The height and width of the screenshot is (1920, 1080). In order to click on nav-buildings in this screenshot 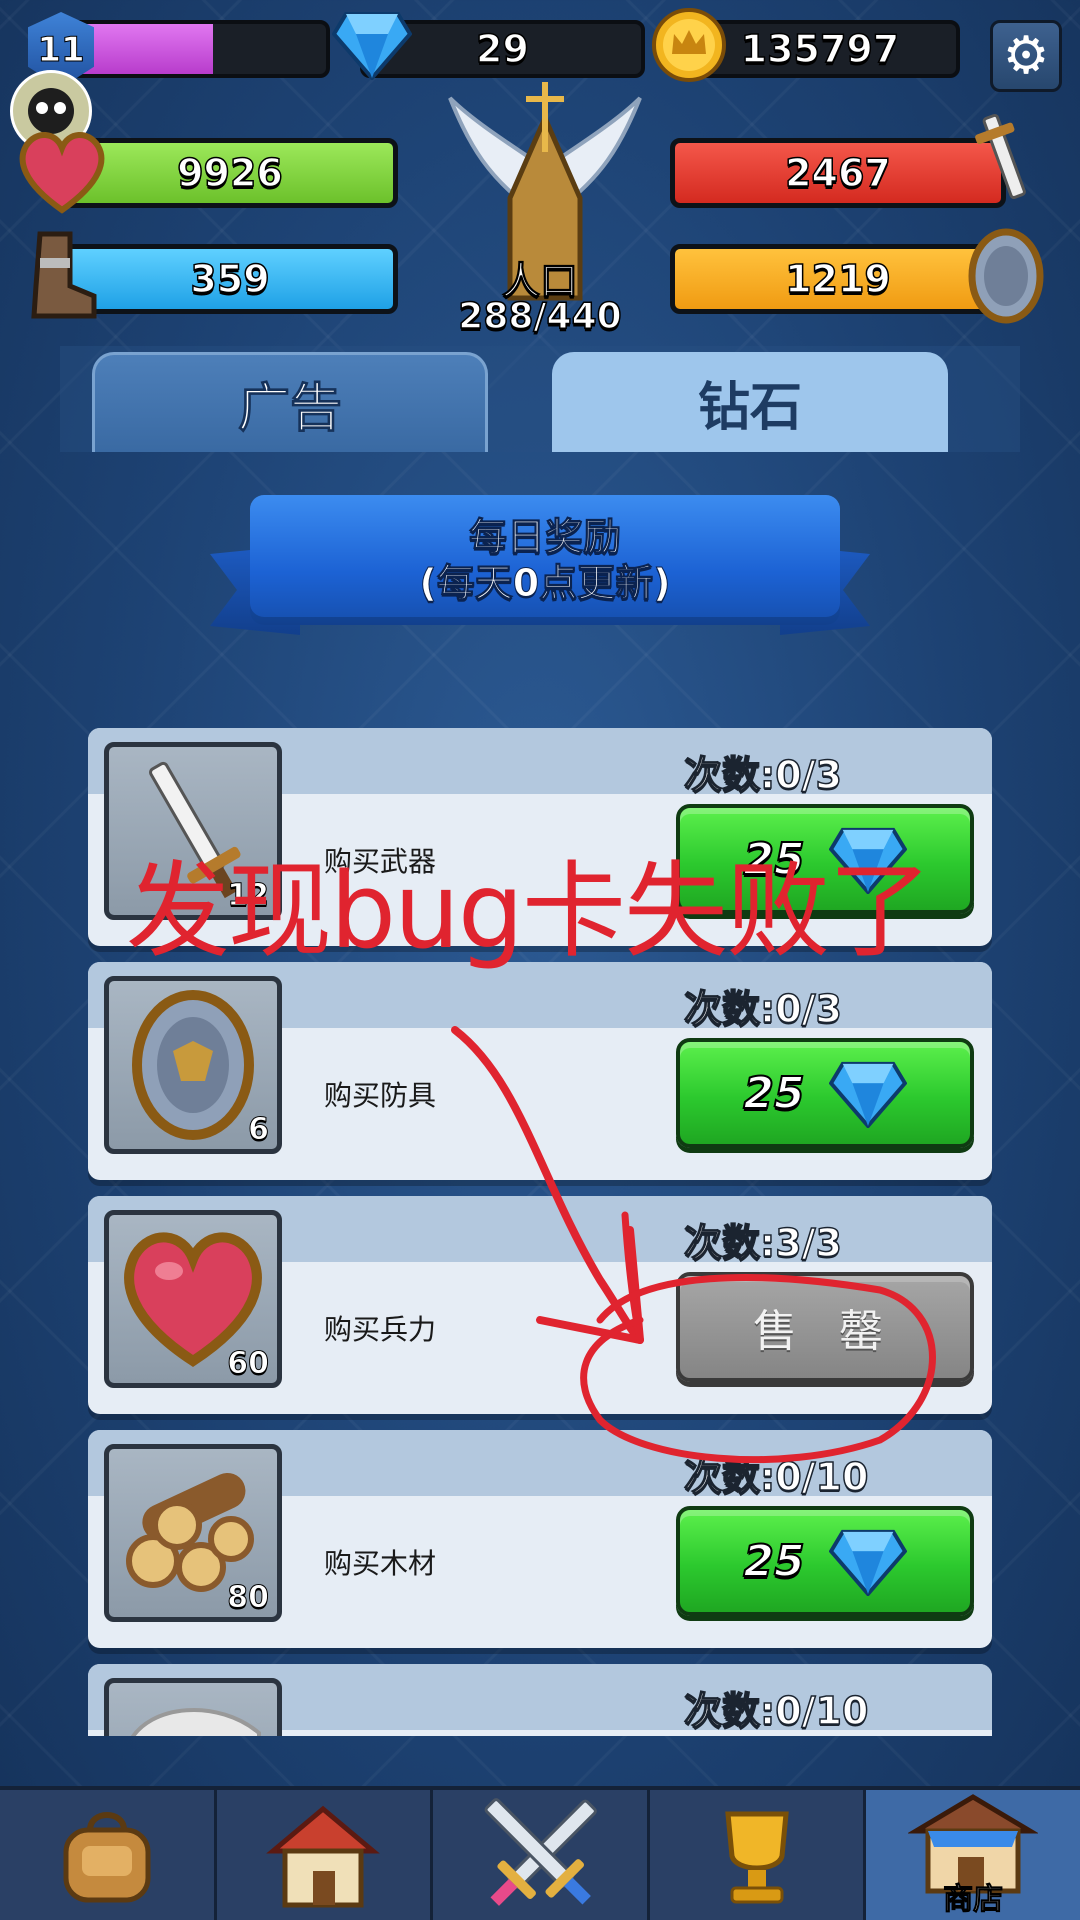, I will do `click(325, 1855)`.